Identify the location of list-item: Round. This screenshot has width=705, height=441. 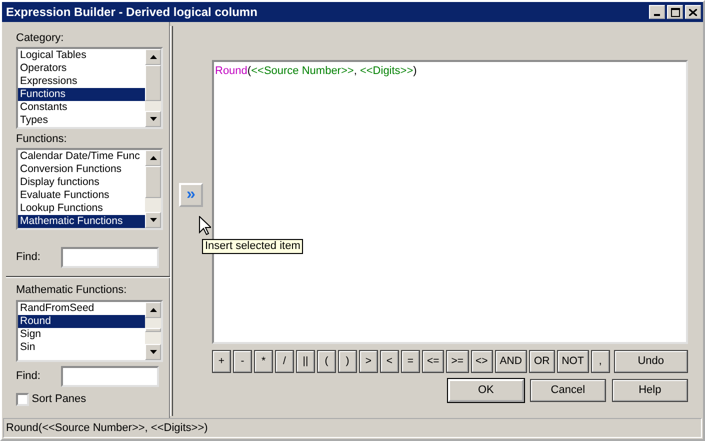
(81, 321).